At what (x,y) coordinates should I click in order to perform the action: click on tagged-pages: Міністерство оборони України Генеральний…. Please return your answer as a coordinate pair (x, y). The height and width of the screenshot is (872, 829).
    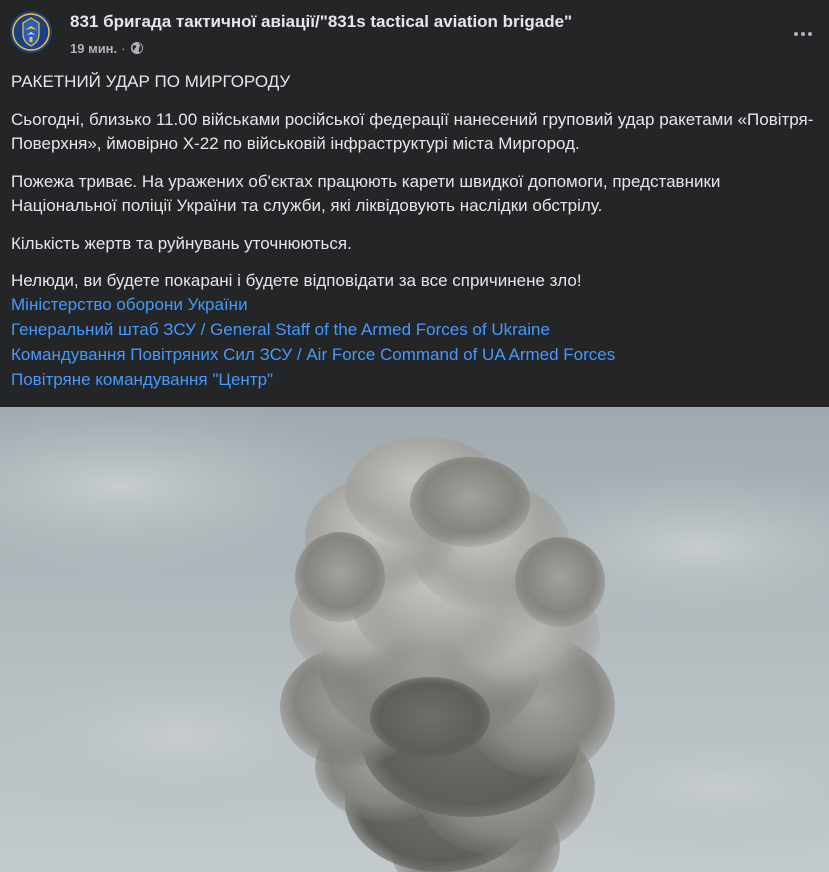
    Looking at the image, I should click on (313, 342).